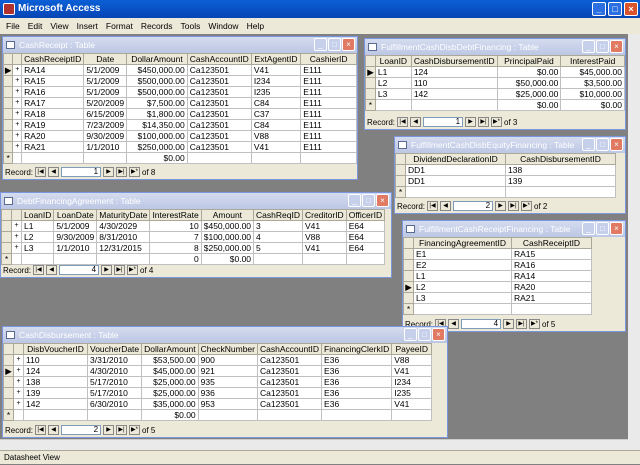 This screenshot has width=640, height=465. I want to click on table-cell: E111, so click(328, 114).